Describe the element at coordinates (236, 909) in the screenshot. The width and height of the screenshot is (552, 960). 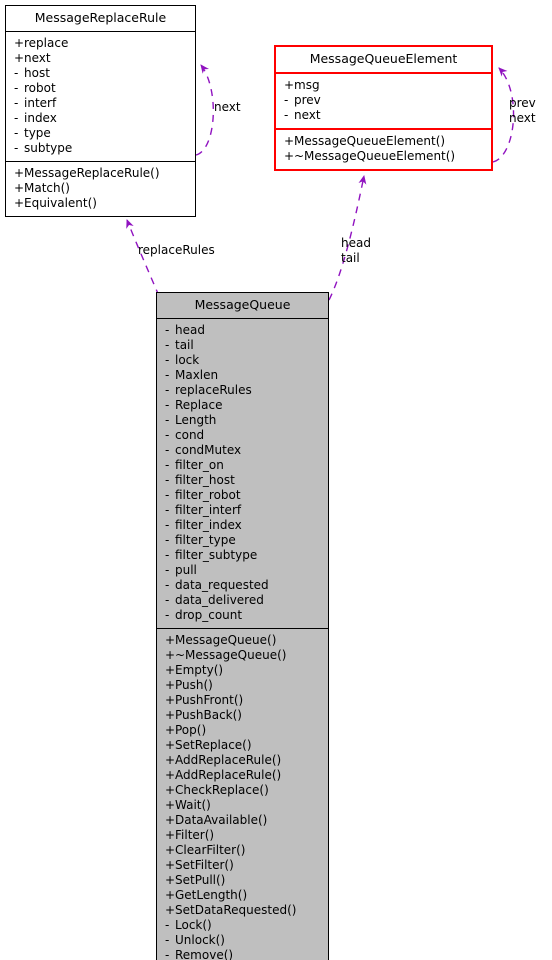
I see `member-name: SetDataRequested()` at that location.